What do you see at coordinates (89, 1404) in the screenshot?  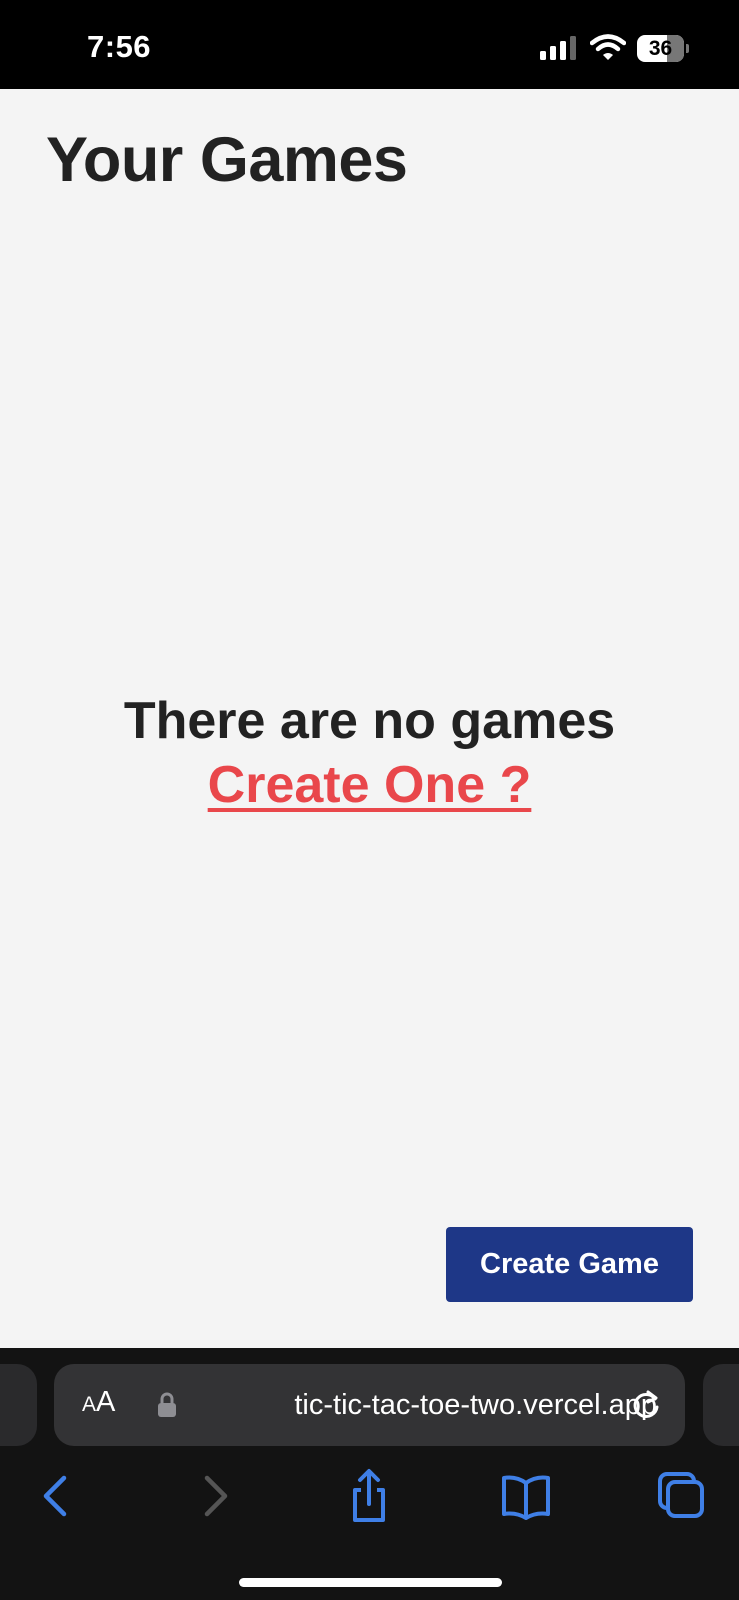 I see `text-size-small-a: A` at bounding box center [89, 1404].